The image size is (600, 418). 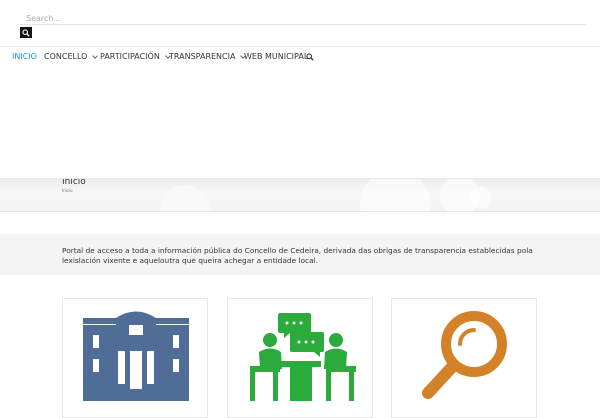 I want to click on top-search-bar, so click(x=300, y=26).